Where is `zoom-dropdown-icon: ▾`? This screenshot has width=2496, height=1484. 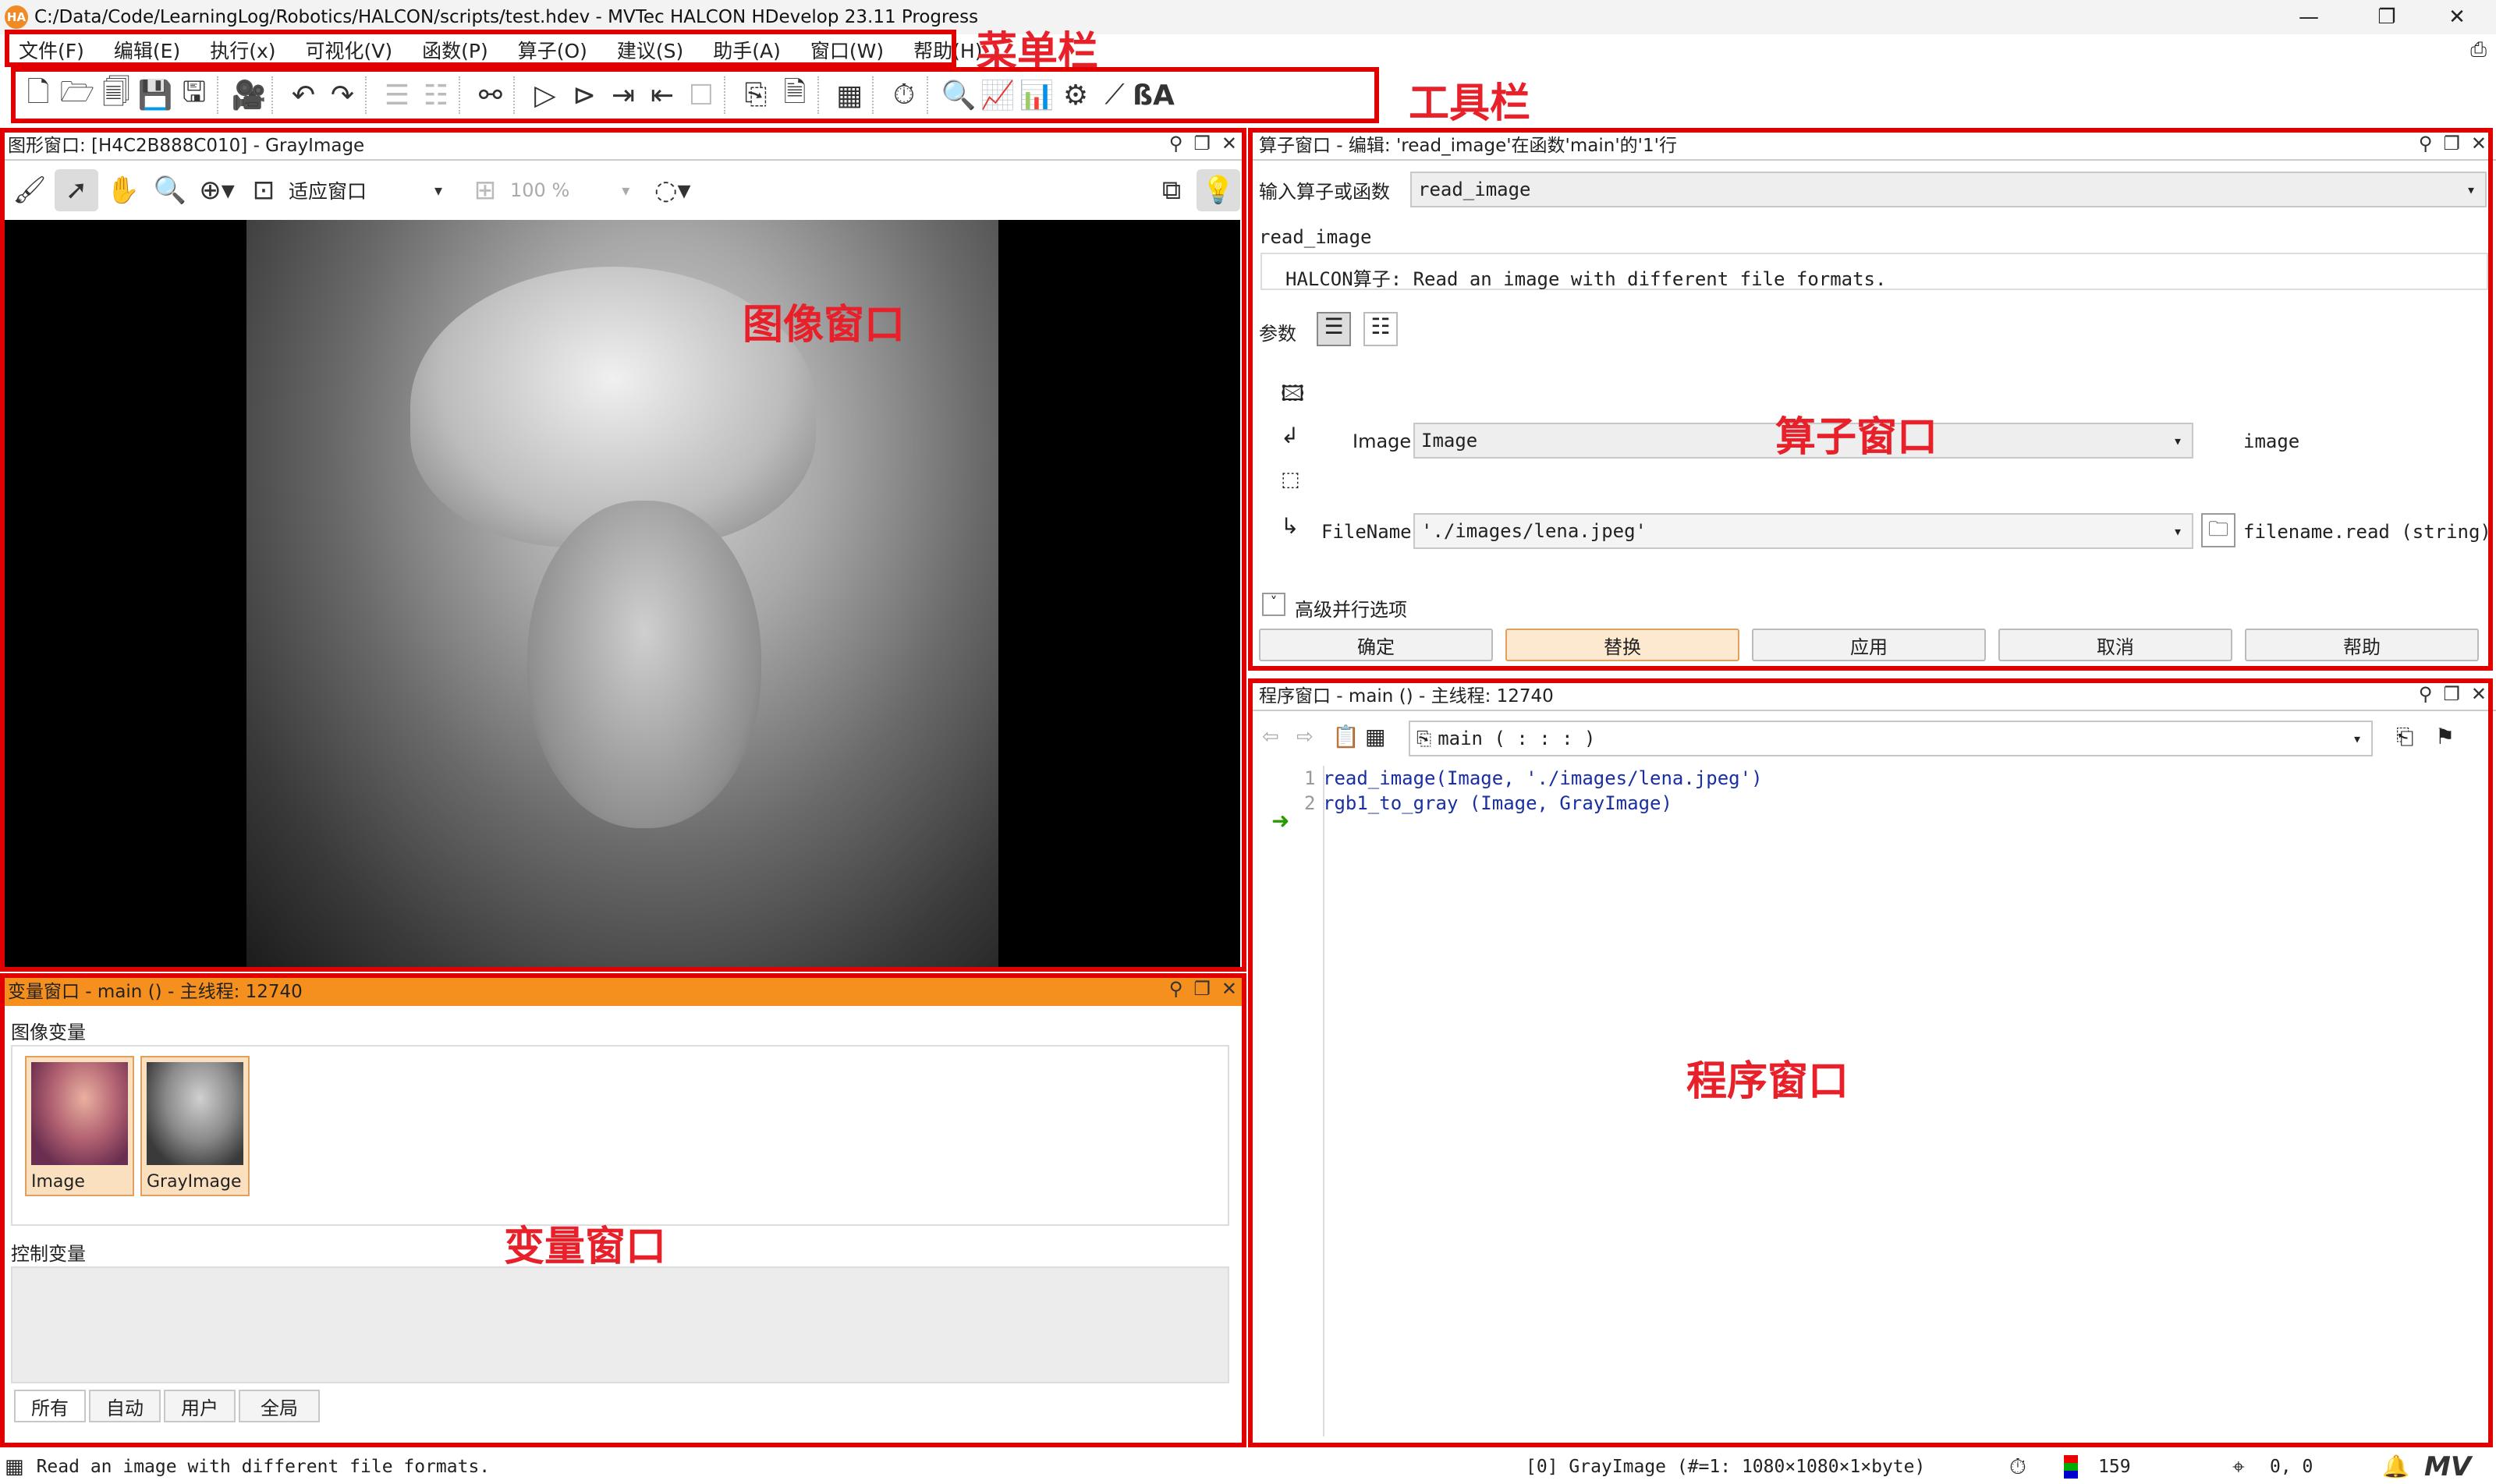
zoom-dropdown-icon: ▾ is located at coordinates (626, 190).